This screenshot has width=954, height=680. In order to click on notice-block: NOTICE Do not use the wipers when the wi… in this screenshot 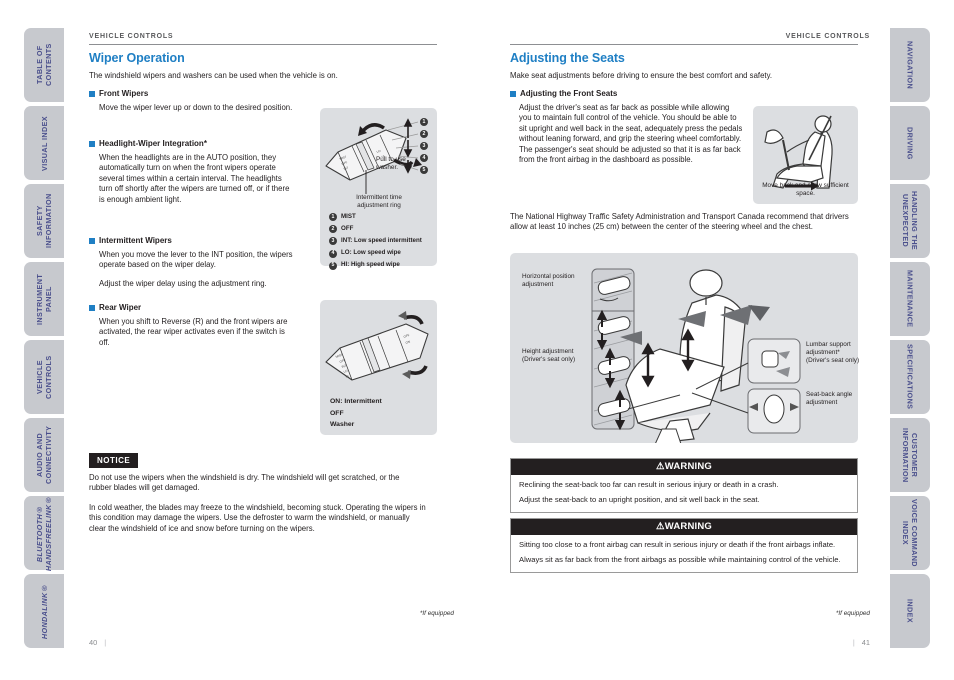, I will do `click(263, 492)`.